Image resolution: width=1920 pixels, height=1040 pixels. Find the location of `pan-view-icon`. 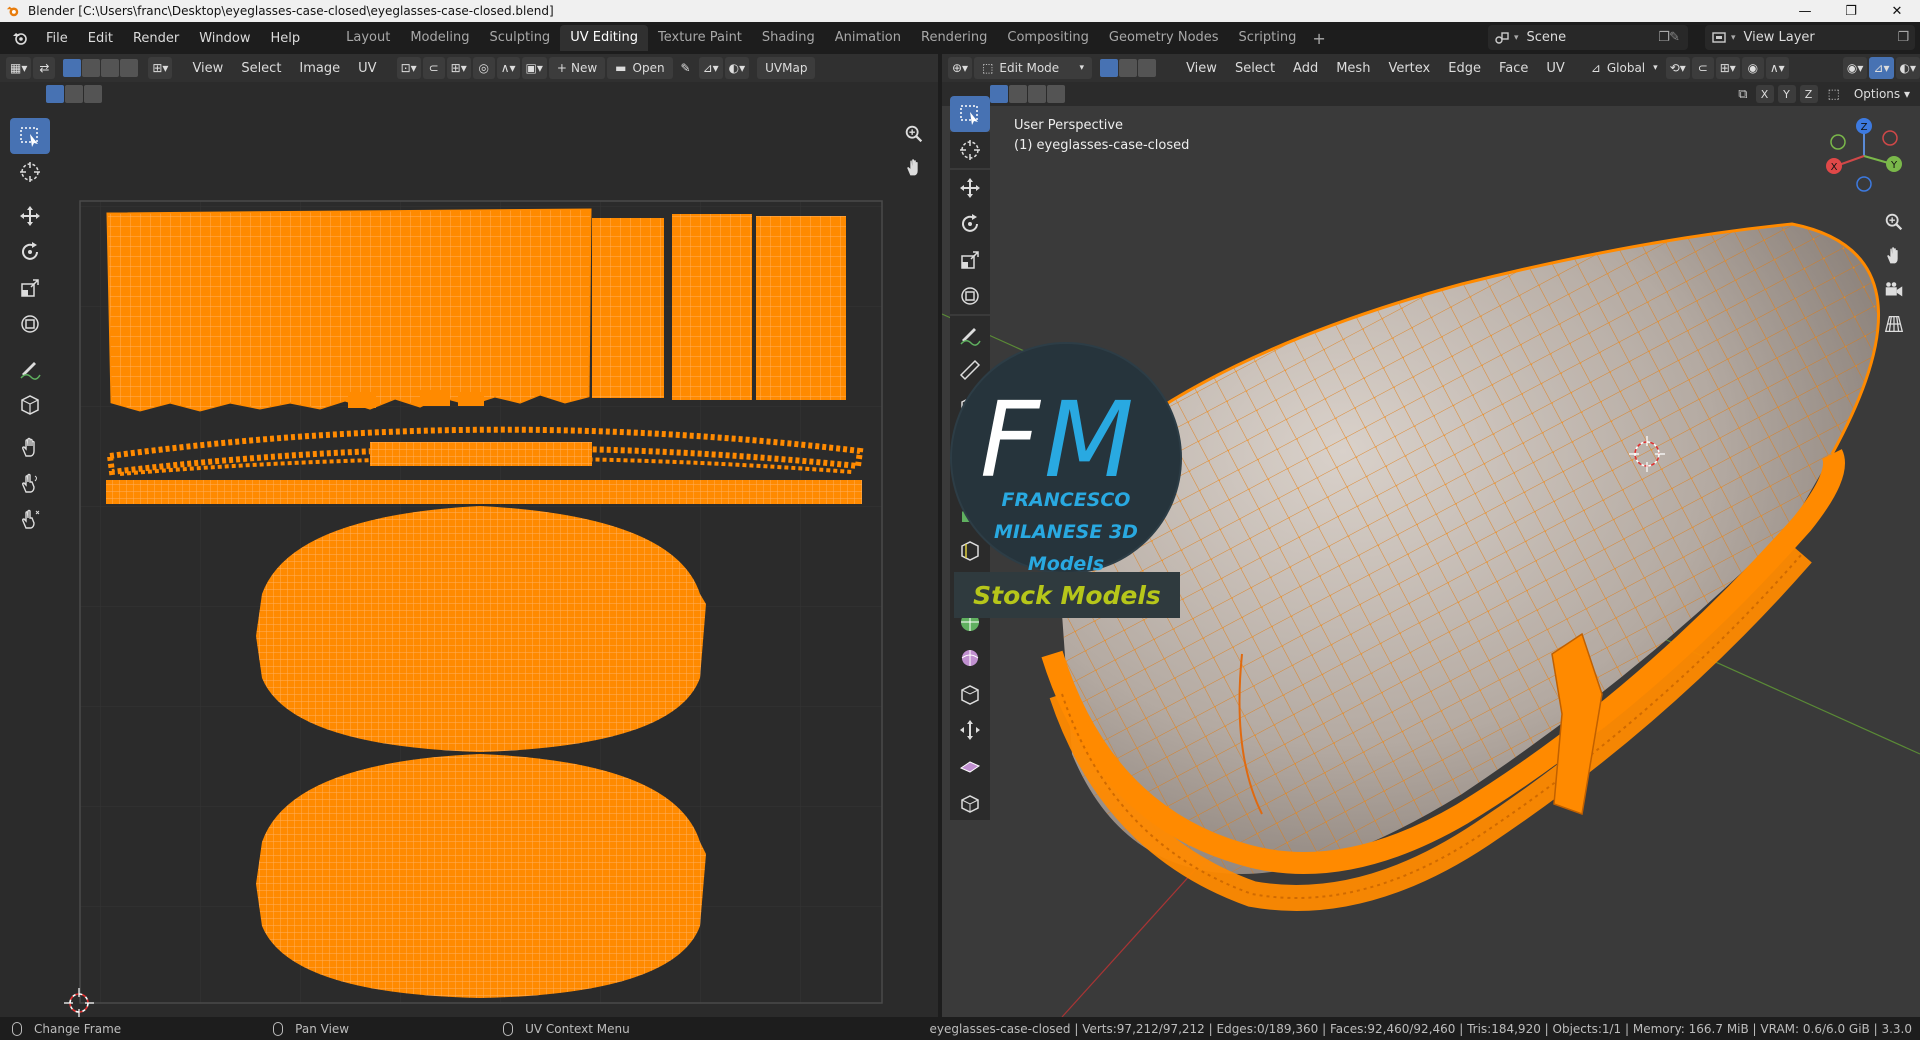

pan-view-icon is located at coordinates (914, 168).